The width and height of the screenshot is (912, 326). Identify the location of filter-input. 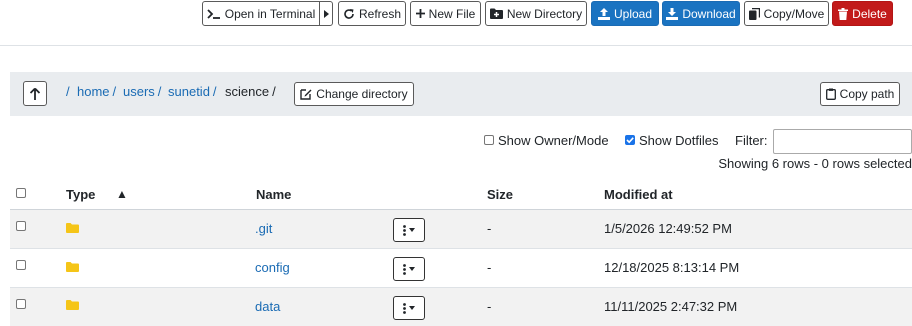
(842, 141).